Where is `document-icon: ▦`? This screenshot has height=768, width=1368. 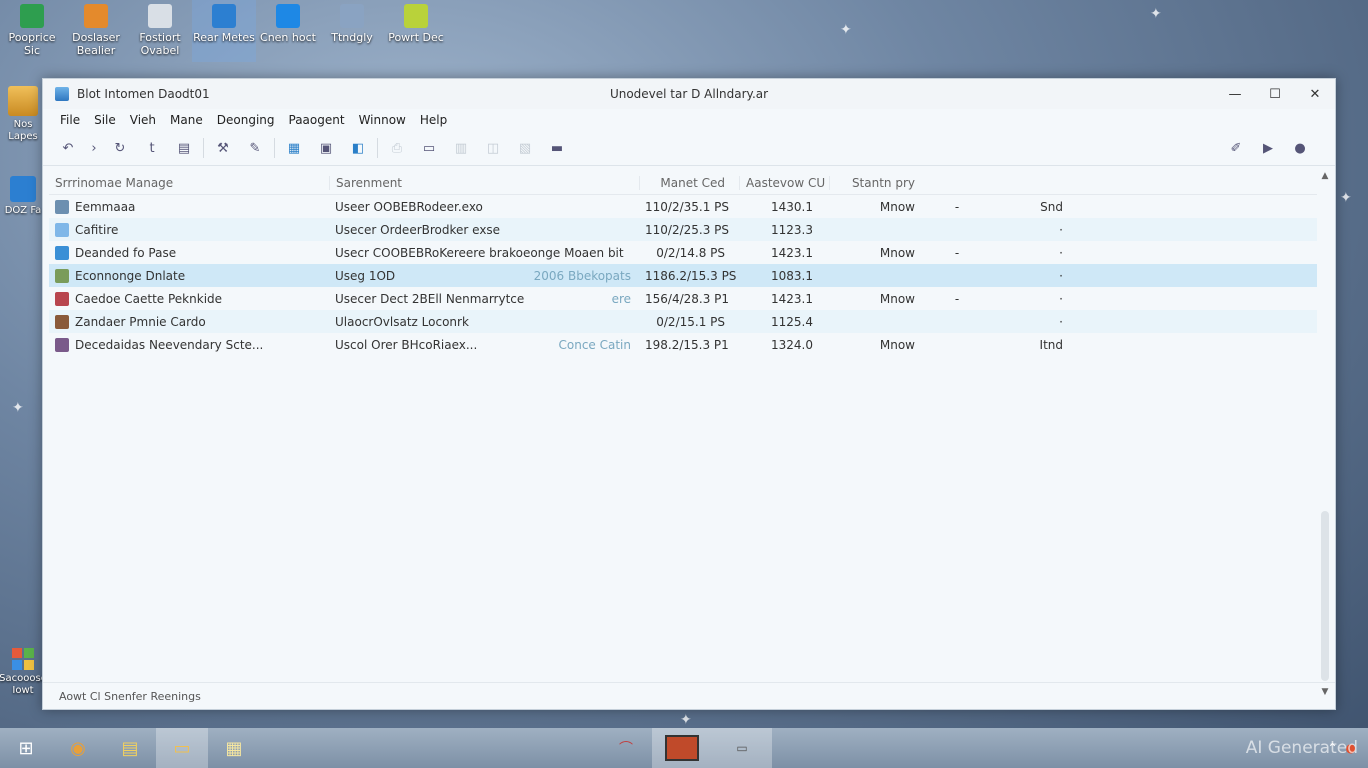
document-icon: ▦ is located at coordinates (234, 748).